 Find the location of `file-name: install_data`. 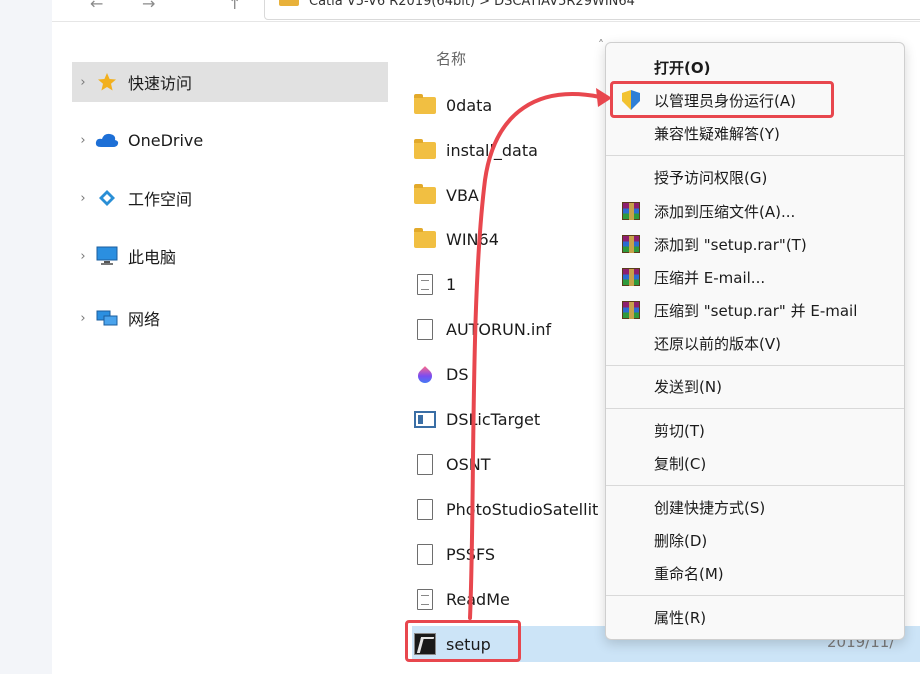

file-name: install_data is located at coordinates (492, 150).